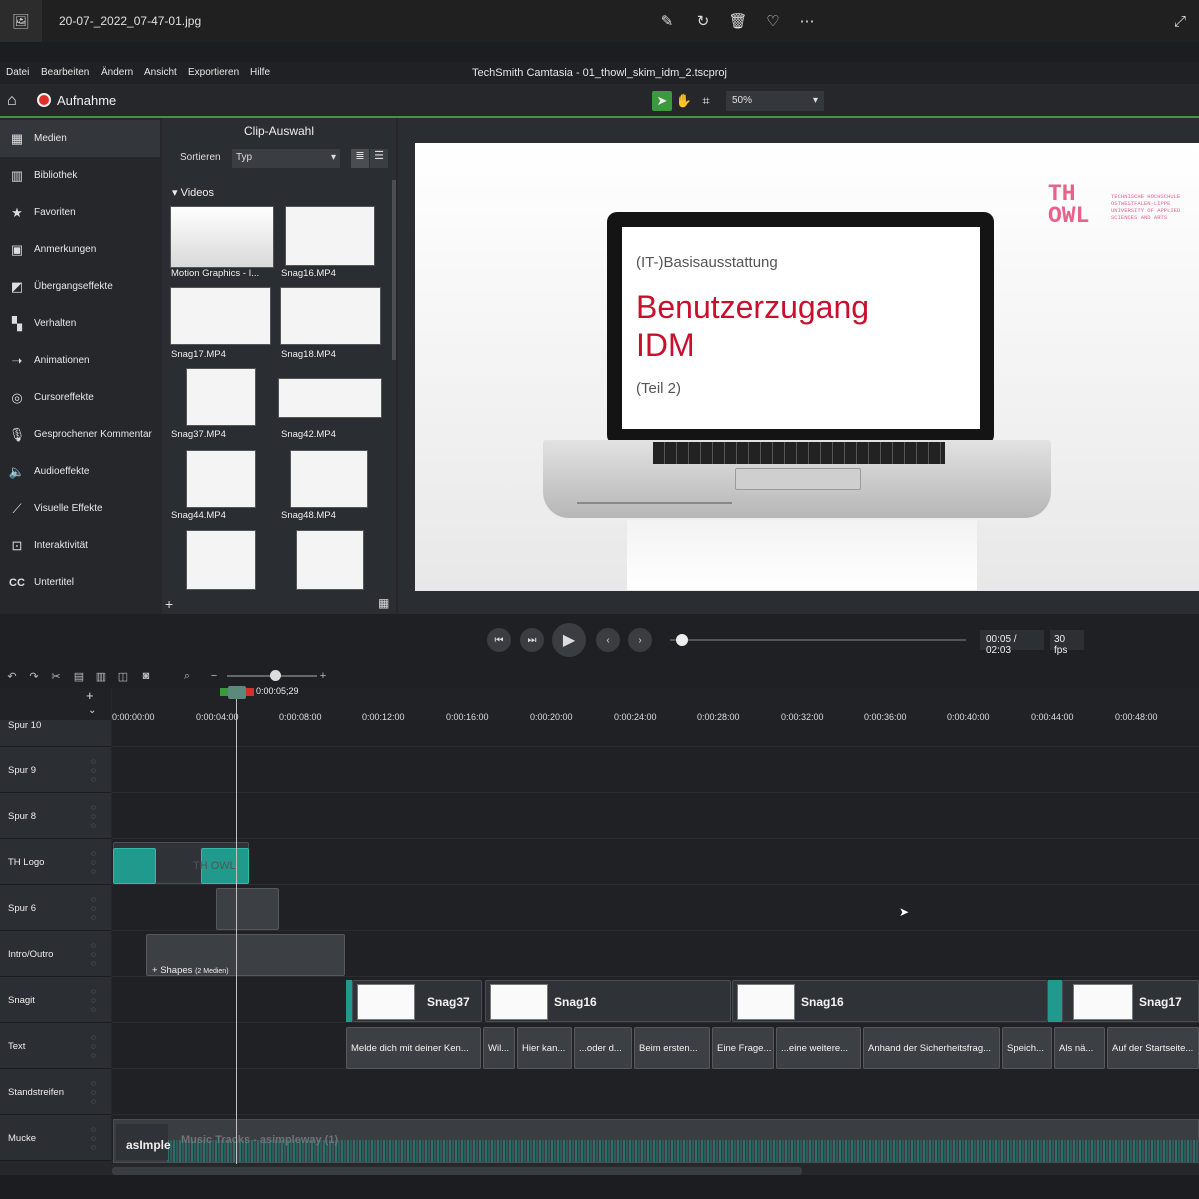  What do you see at coordinates (160, 72) in the screenshot?
I see `menu-ansicht: Ansicht` at bounding box center [160, 72].